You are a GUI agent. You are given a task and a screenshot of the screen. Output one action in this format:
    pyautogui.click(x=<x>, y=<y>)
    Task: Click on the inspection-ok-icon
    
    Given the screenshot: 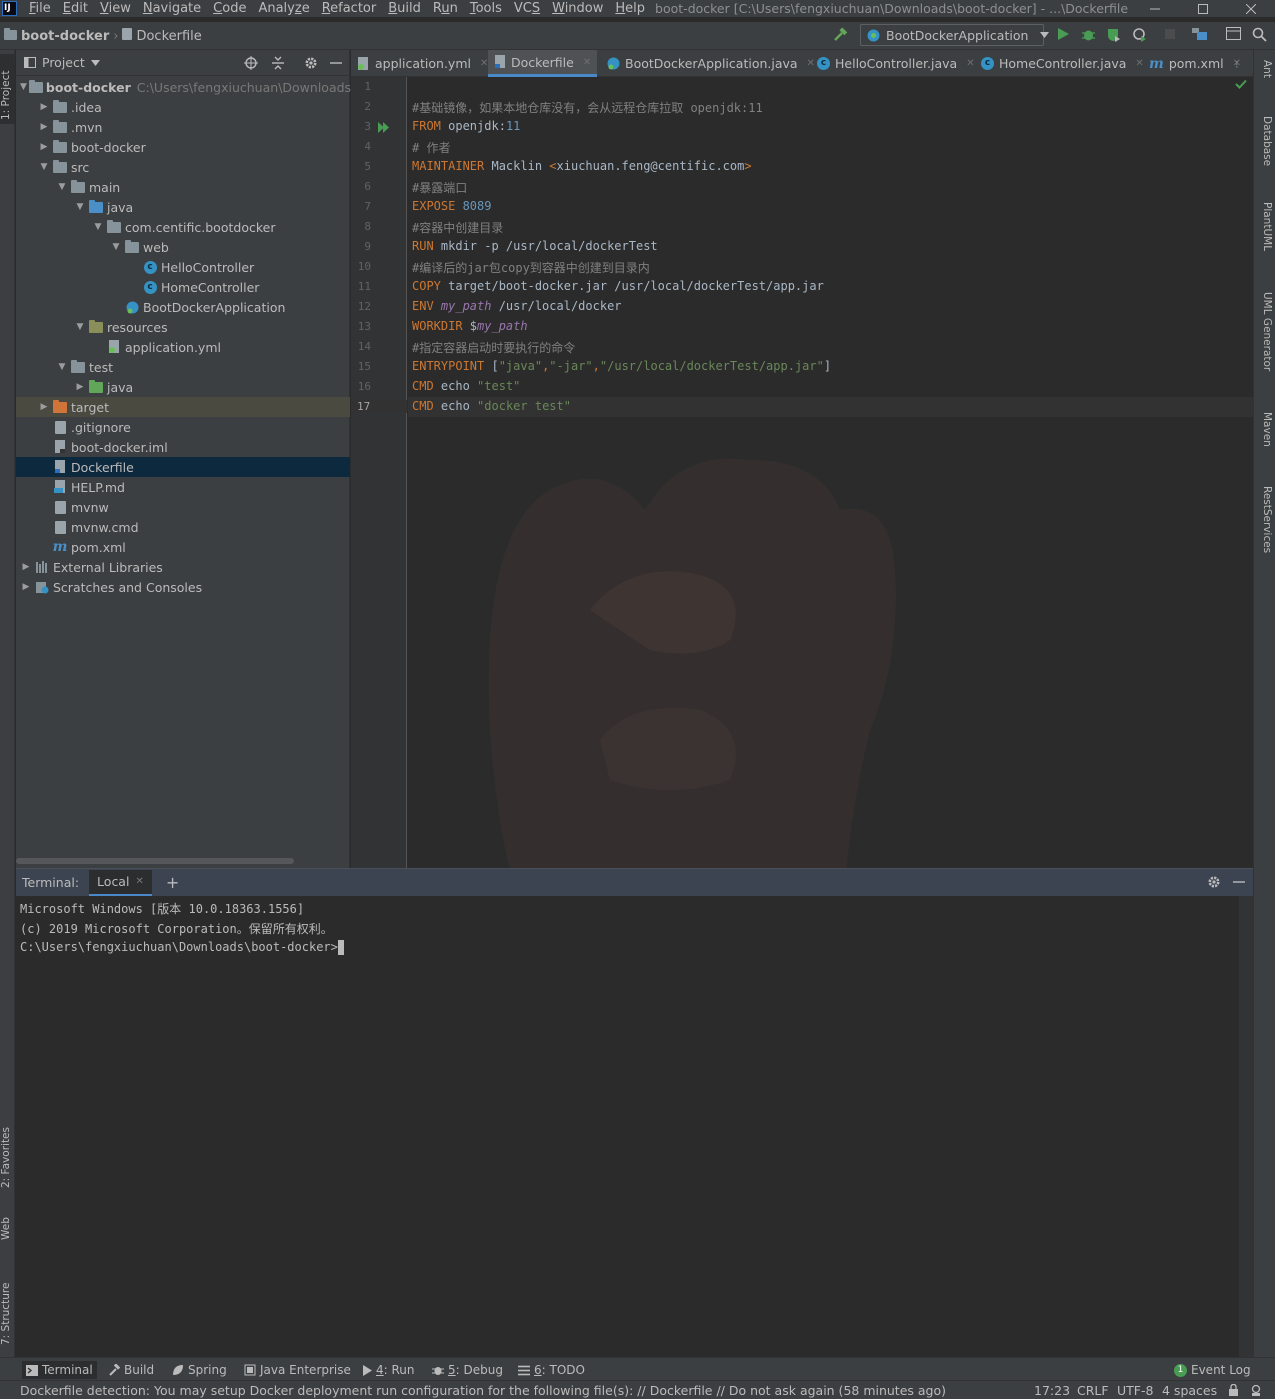 What is the action you would take?
    pyautogui.click(x=1241, y=84)
    